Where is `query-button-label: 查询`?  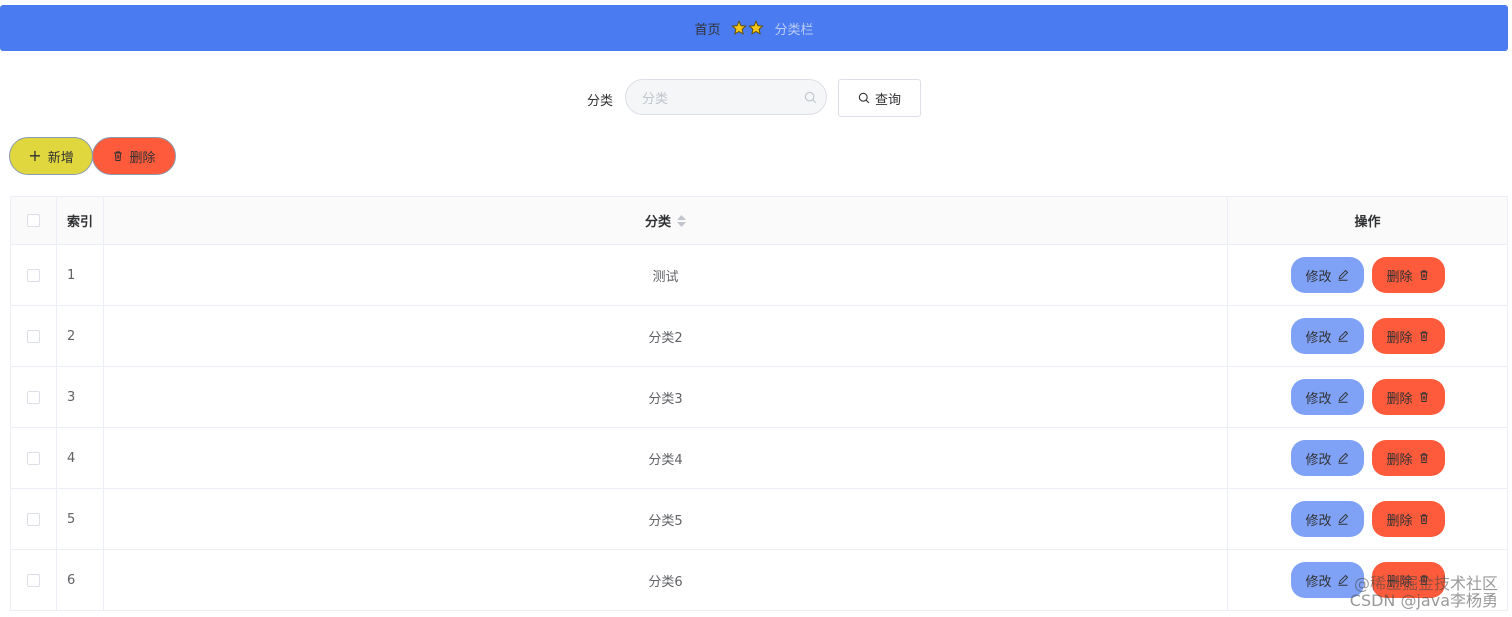 query-button-label: 查询 is located at coordinates (887, 100).